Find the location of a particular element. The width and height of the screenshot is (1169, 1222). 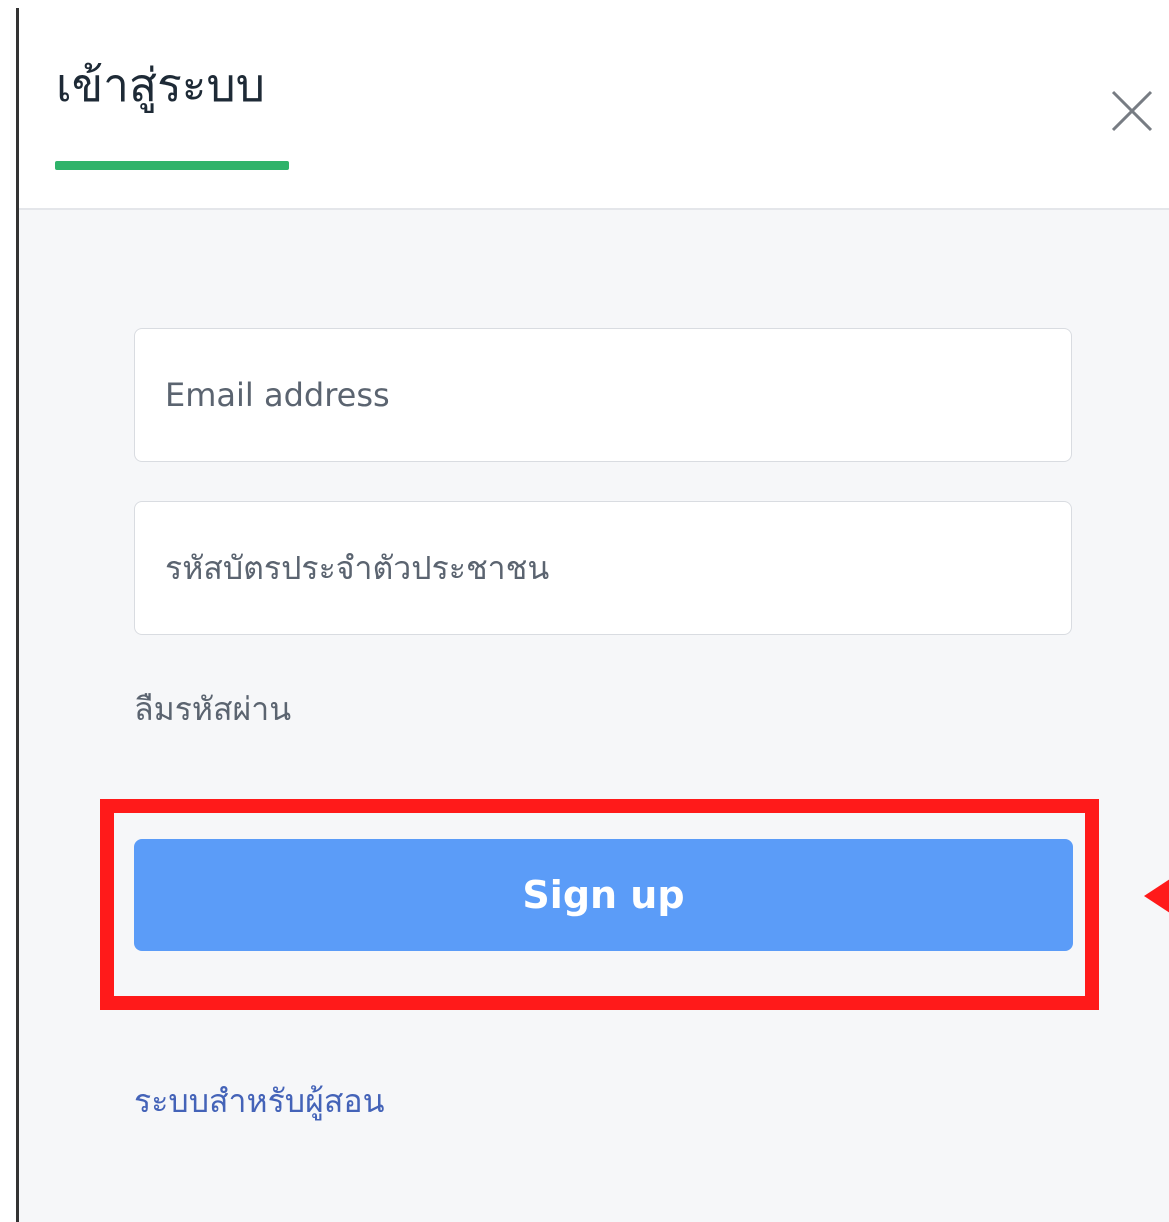

email-field is located at coordinates (603, 395).